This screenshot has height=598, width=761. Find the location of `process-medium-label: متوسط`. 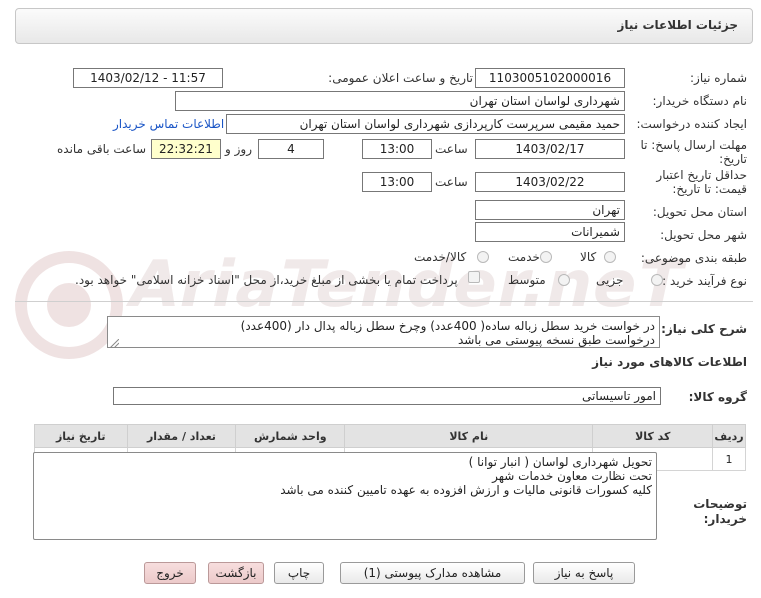

process-medium-label: متوسط is located at coordinates (527, 280).